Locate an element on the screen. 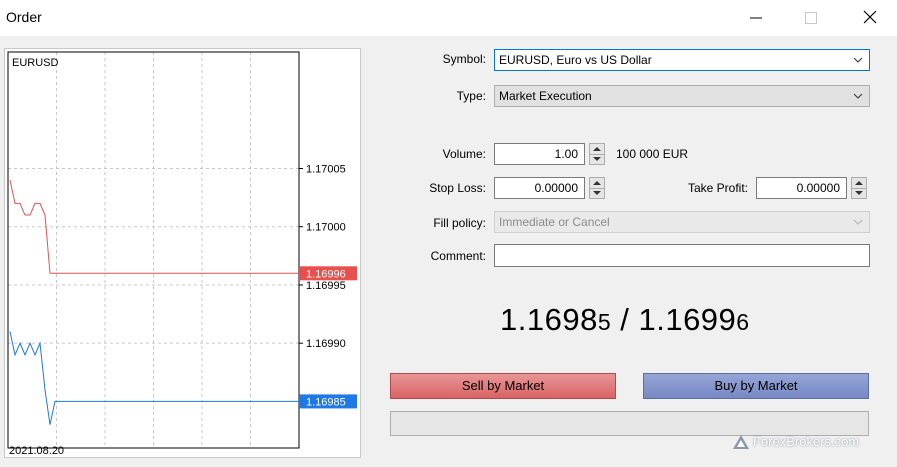 This screenshot has width=897, height=467. take-profit-stepper is located at coordinates (859, 188).